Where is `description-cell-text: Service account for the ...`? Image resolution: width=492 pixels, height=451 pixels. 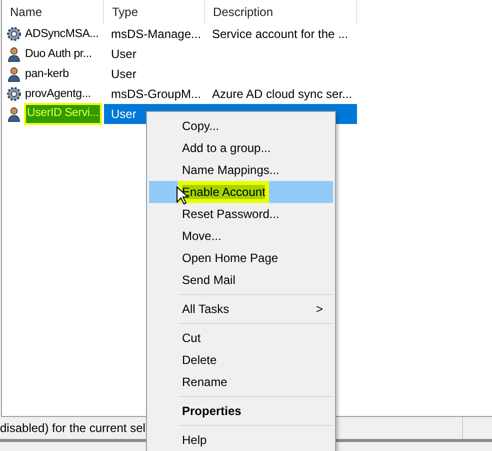
description-cell-text: Service account for the ... is located at coordinates (280, 34).